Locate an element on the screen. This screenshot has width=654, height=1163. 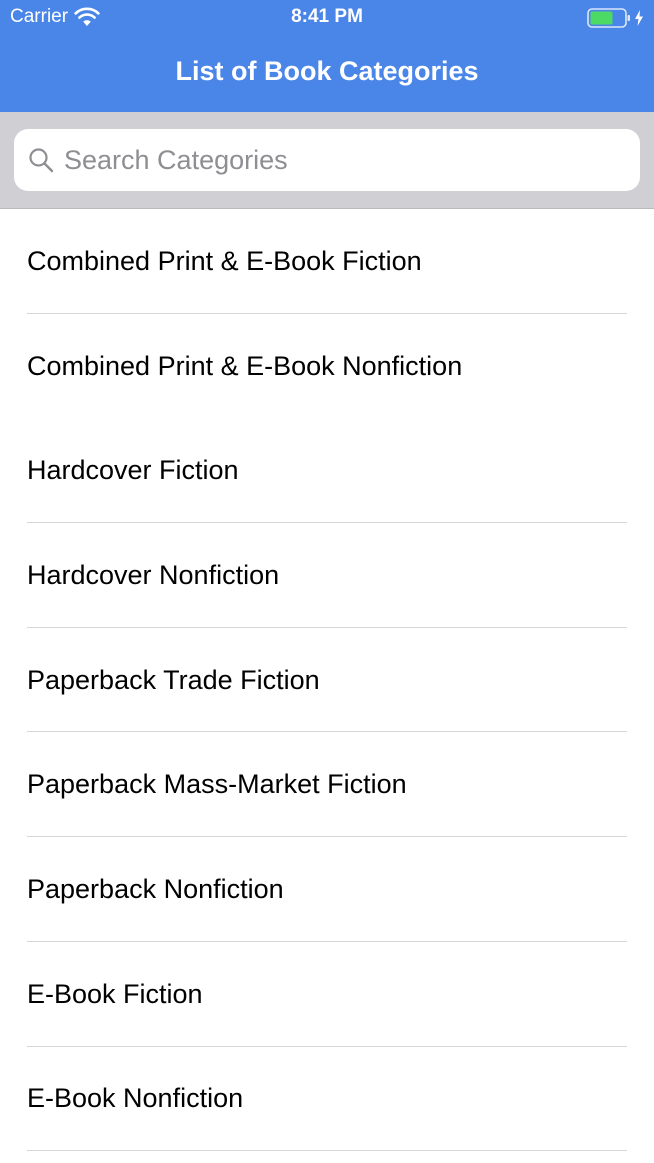
category-label: Combined Print & E-Book Nonfiction is located at coordinates (245, 365).